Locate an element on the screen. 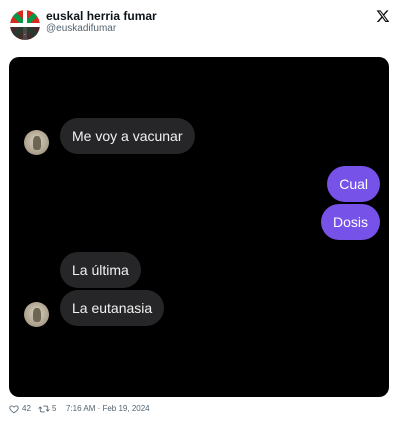 The image size is (400, 422). like-count: 42 is located at coordinates (26, 408).